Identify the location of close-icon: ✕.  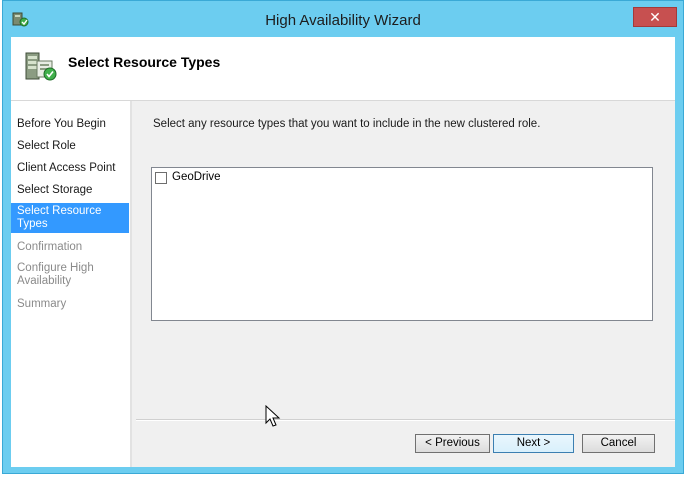
(655, 17).